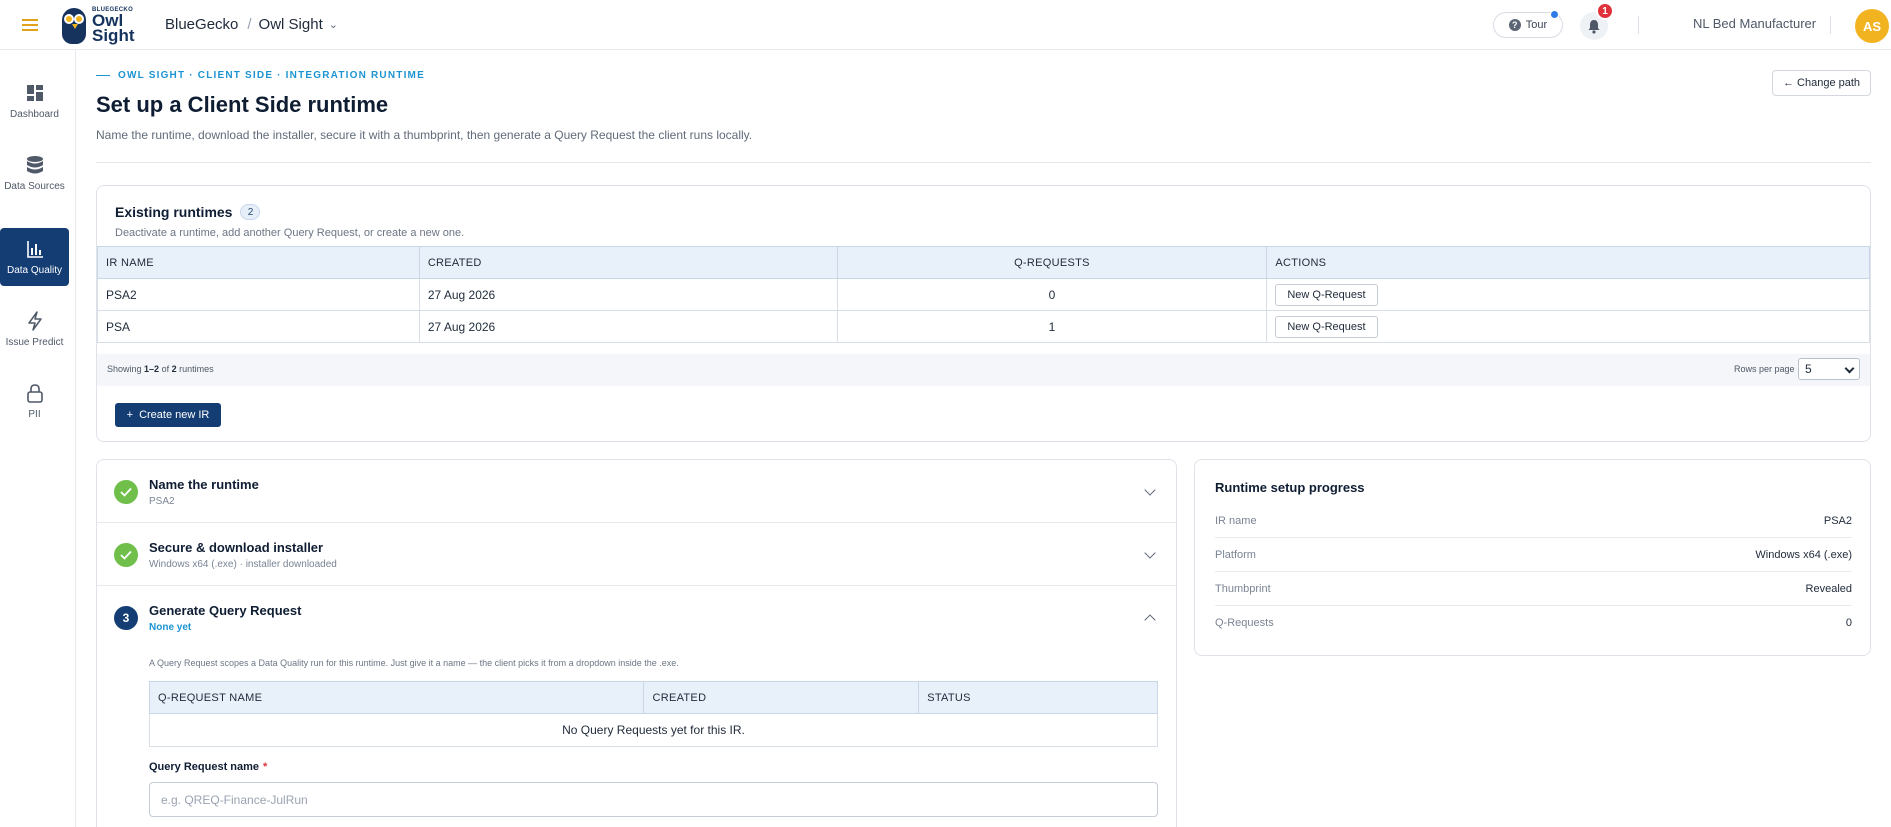  Describe the element at coordinates (1536, 25) in the screenshot. I see `tour-label: Tour` at that location.